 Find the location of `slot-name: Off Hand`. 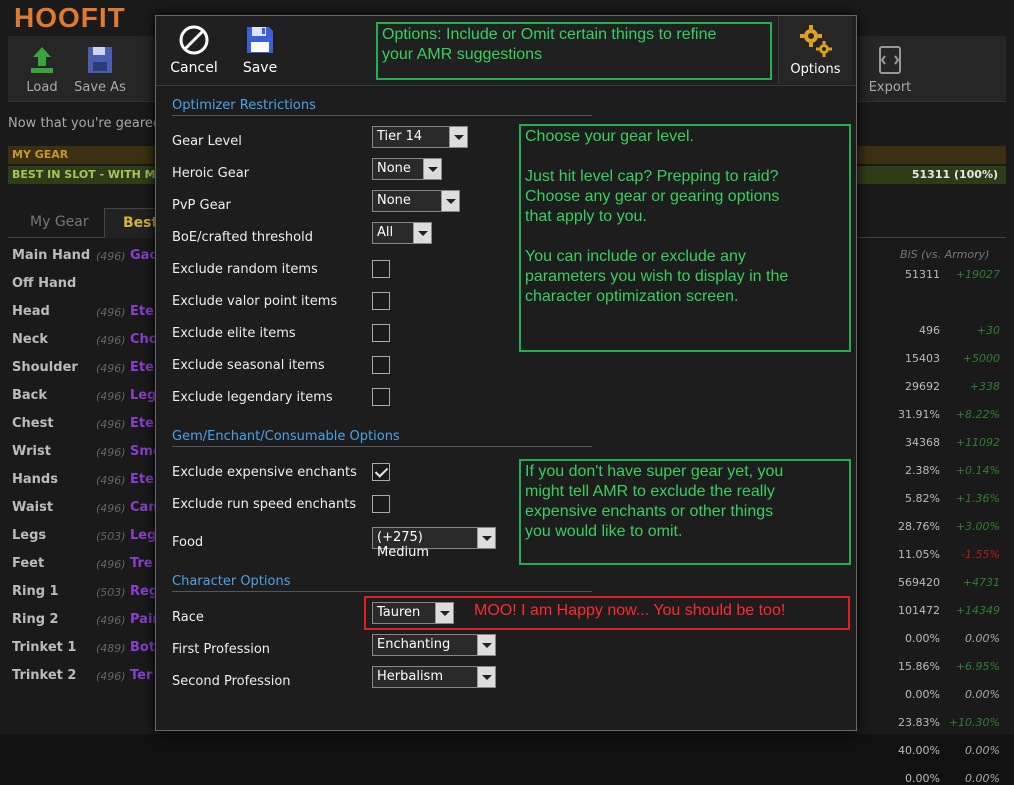

slot-name: Off Hand is located at coordinates (44, 283).